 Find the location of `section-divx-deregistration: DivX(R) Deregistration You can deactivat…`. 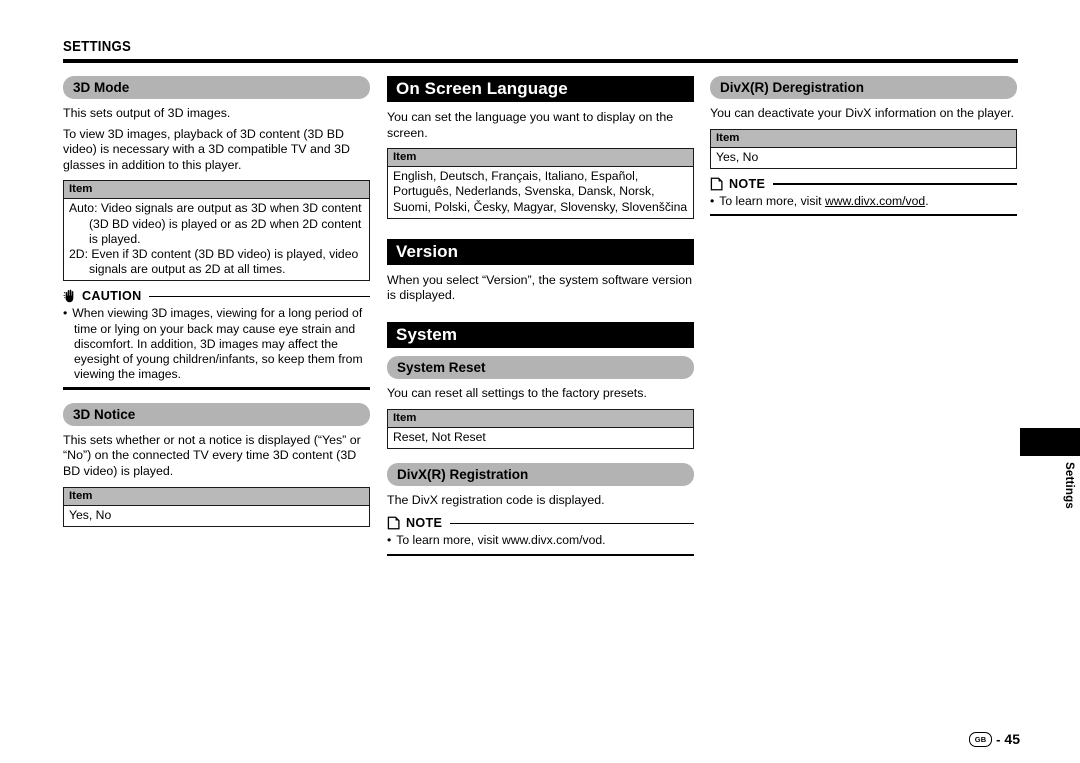

section-divx-deregistration: DivX(R) Deregistration You can deactivat… is located at coordinates (863, 146).